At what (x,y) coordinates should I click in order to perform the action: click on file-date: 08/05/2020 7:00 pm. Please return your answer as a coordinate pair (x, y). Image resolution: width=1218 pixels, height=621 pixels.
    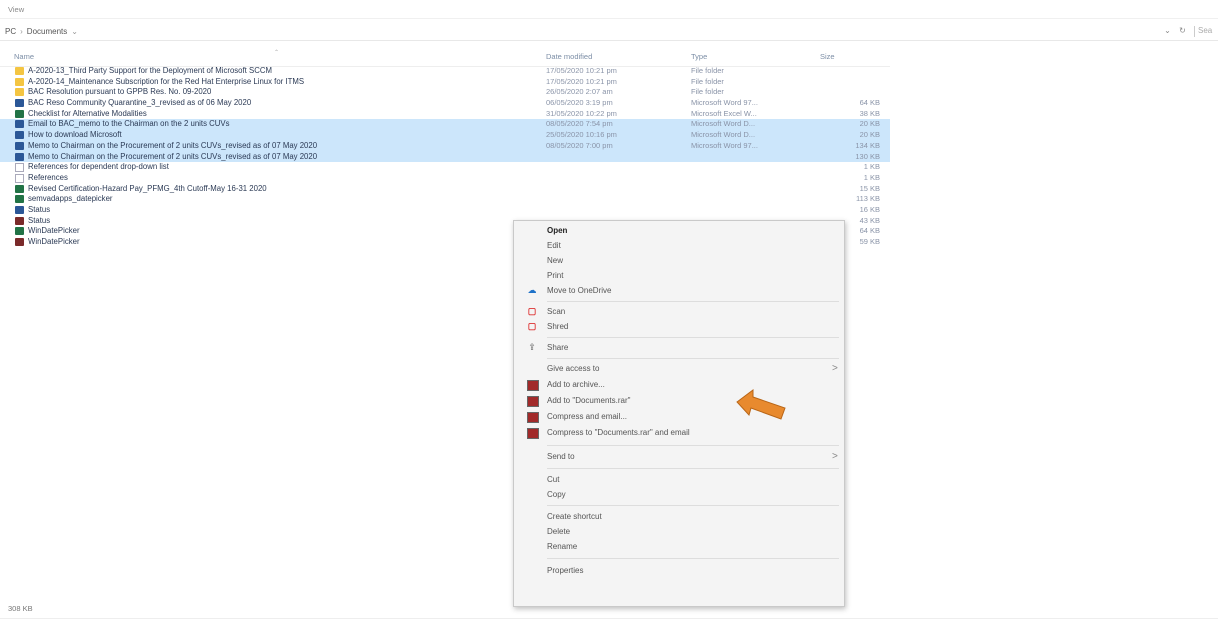
    Looking at the image, I should click on (579, 145).